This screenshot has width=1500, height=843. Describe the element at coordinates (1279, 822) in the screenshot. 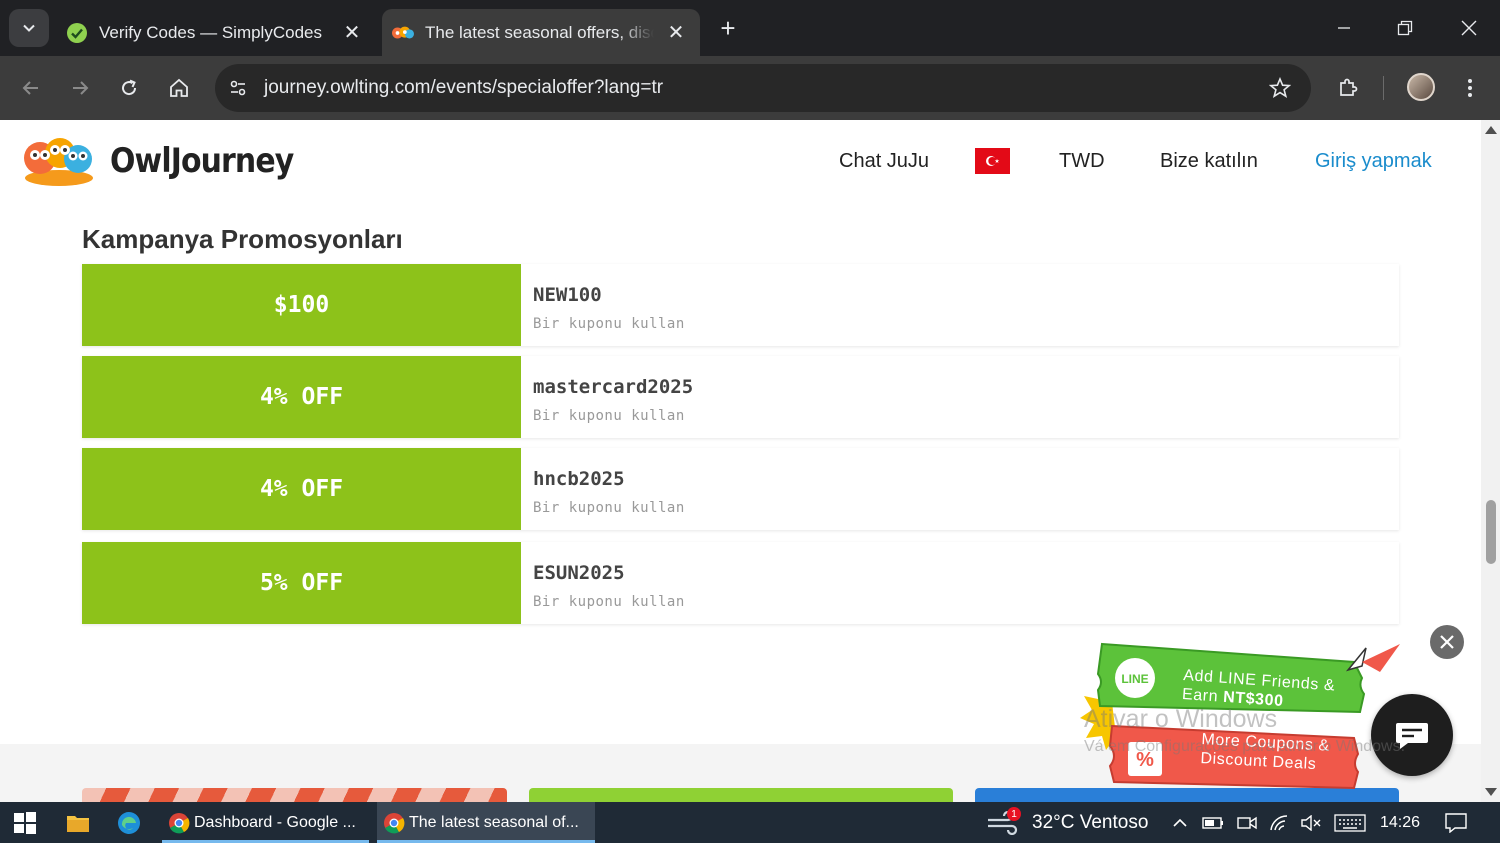

I see `network-tray-icon` at that location.